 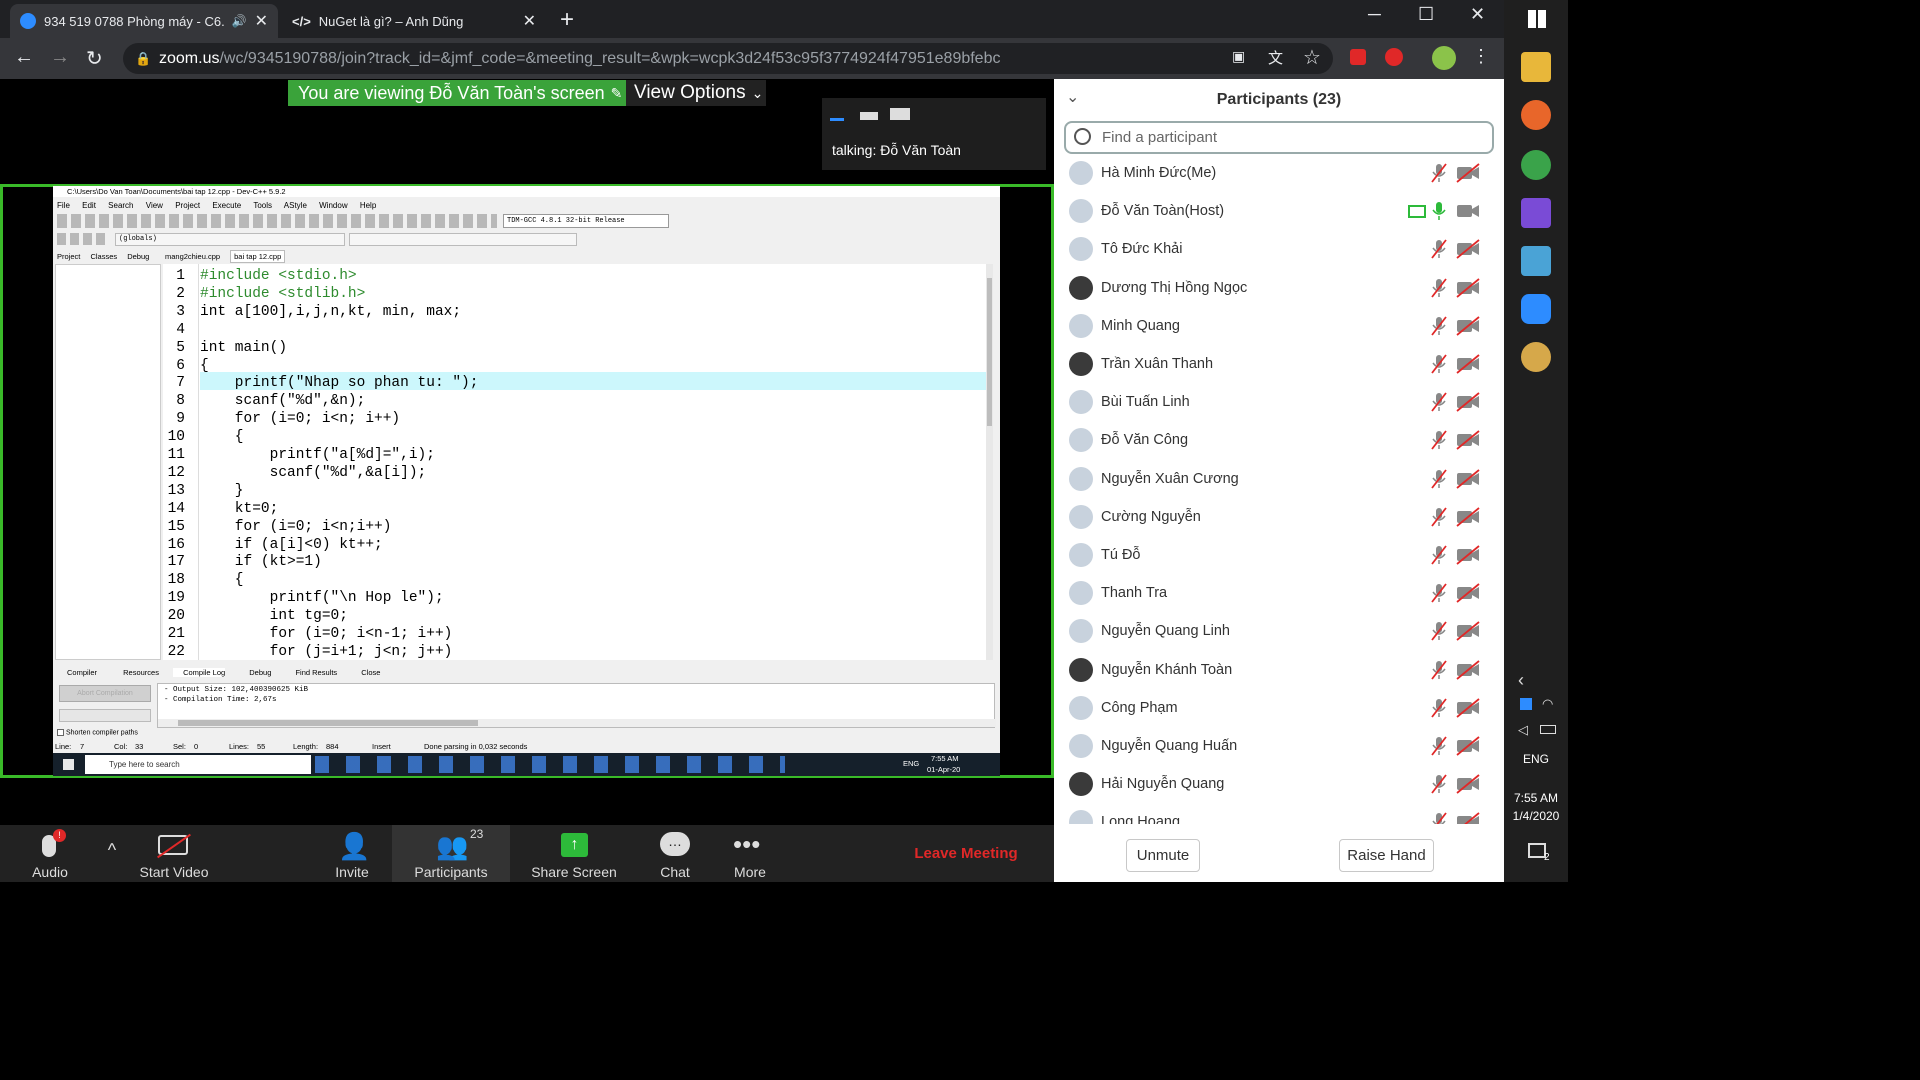 What do you see at coordinates (1274, 555) in the screenshot?
I see `participant-row: Tú Đỗ` at bounding box center [1274, 555].